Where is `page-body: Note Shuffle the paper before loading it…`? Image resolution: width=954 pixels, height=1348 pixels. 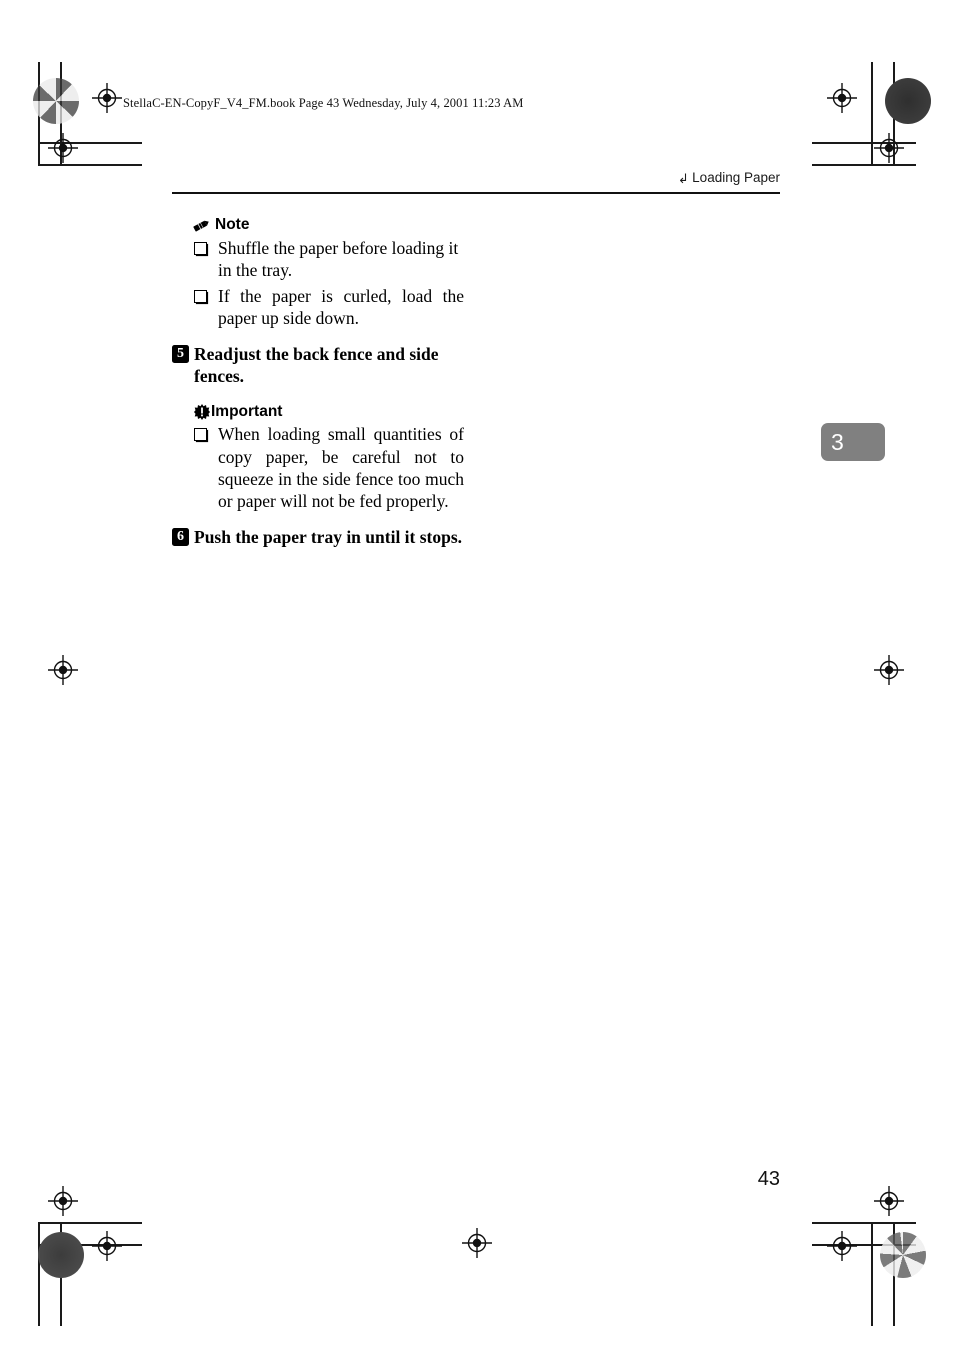
page-body: Note Shuffle the paper before loading it… is located at coordinates (318, 382).